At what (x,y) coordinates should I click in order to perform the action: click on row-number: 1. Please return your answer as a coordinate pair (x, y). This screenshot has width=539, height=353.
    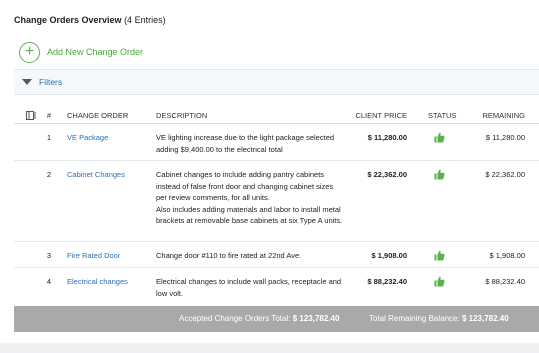
    Looking at the image, I should click on (49, 137).